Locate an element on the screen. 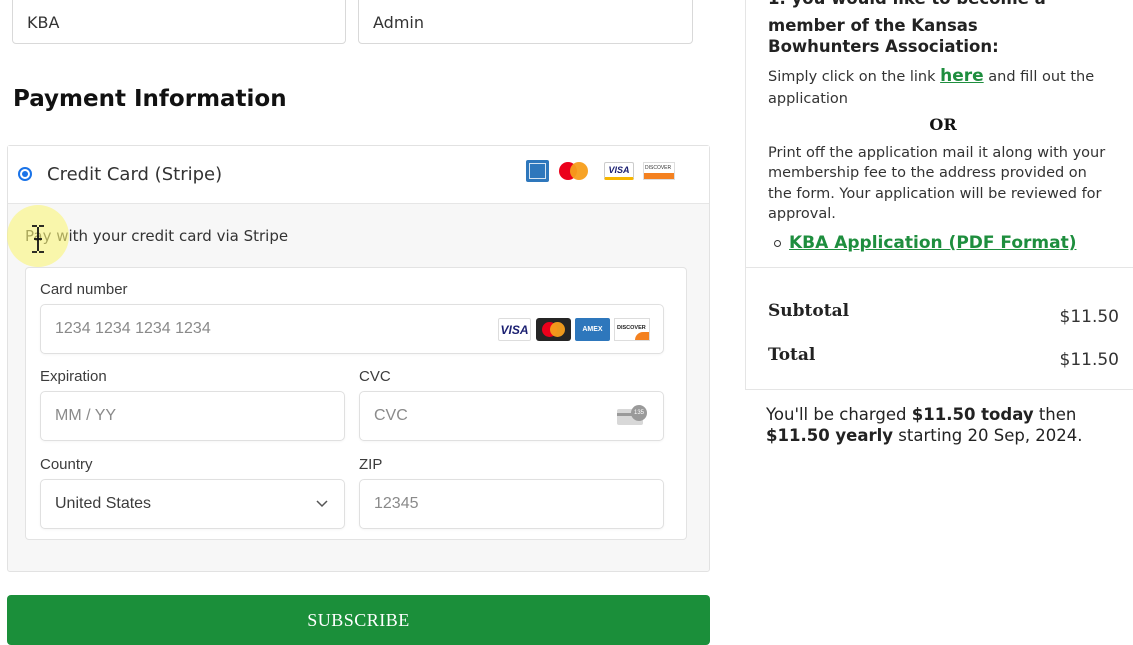  charge-today: $11.50 today is located at coordinates (972, 414).